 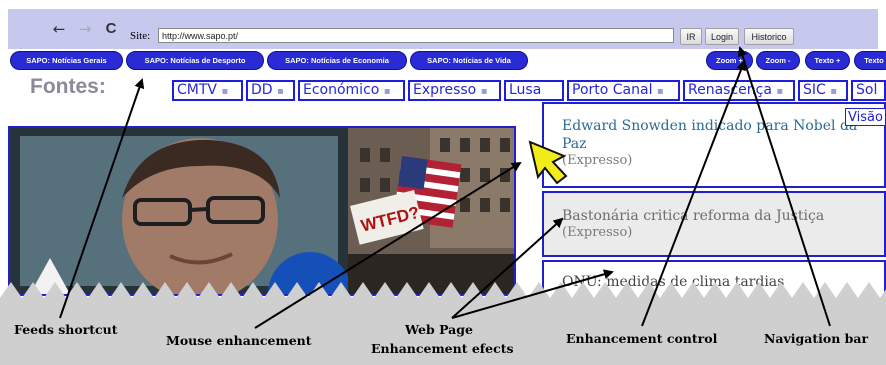 I want to click on zoom-in-button: Zoom +, so click(x=729, y=60).